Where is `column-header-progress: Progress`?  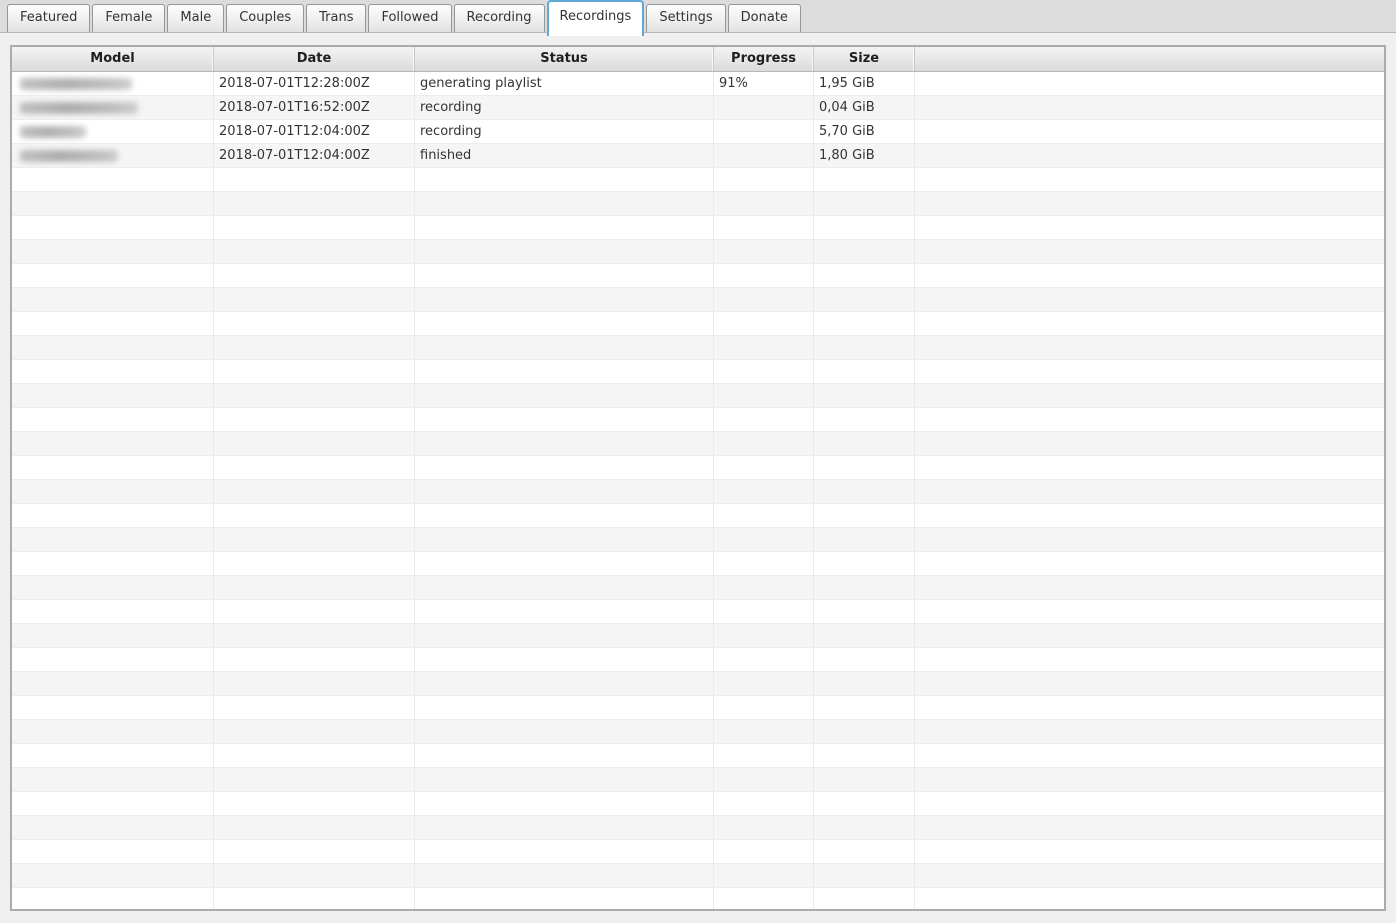 column-header-progress: Progress is located at coordinates (764, 59).